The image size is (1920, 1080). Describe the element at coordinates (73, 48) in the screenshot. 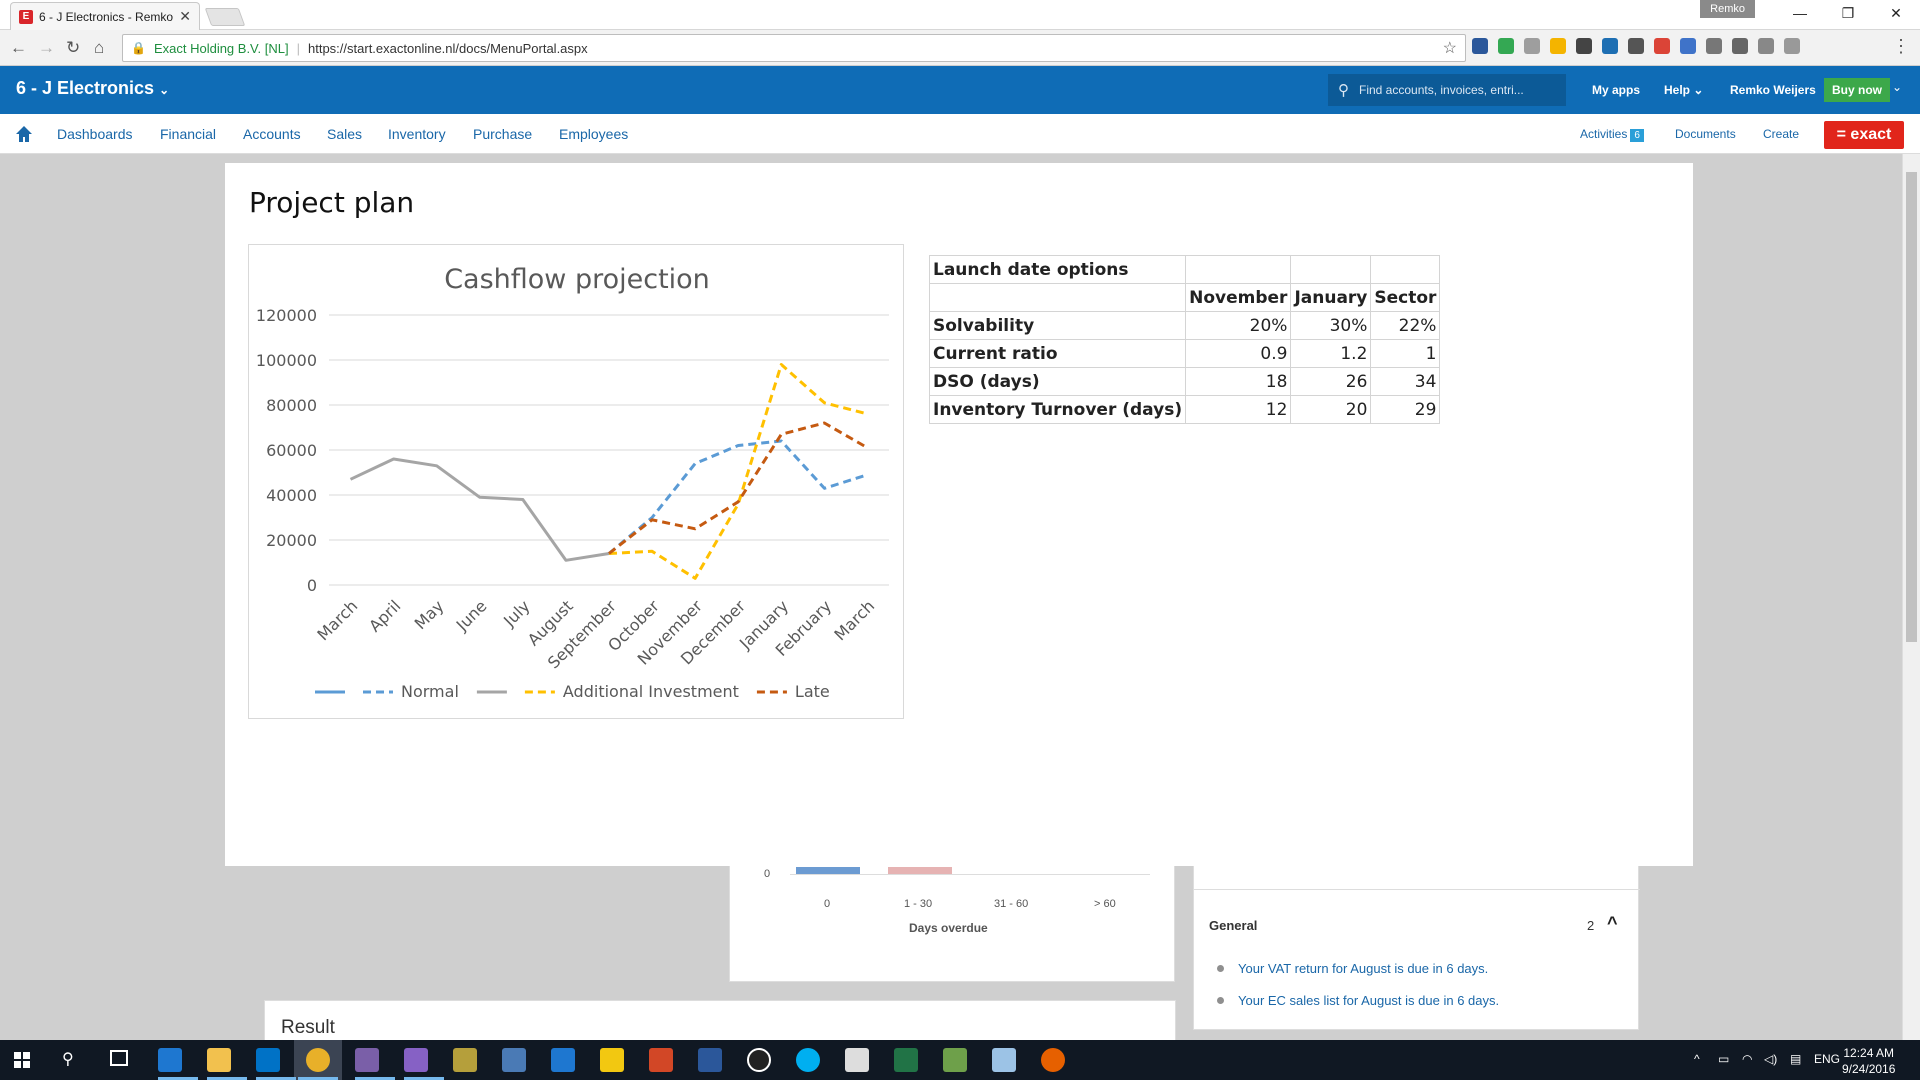

I see `reload-icon: ↻` at that location.